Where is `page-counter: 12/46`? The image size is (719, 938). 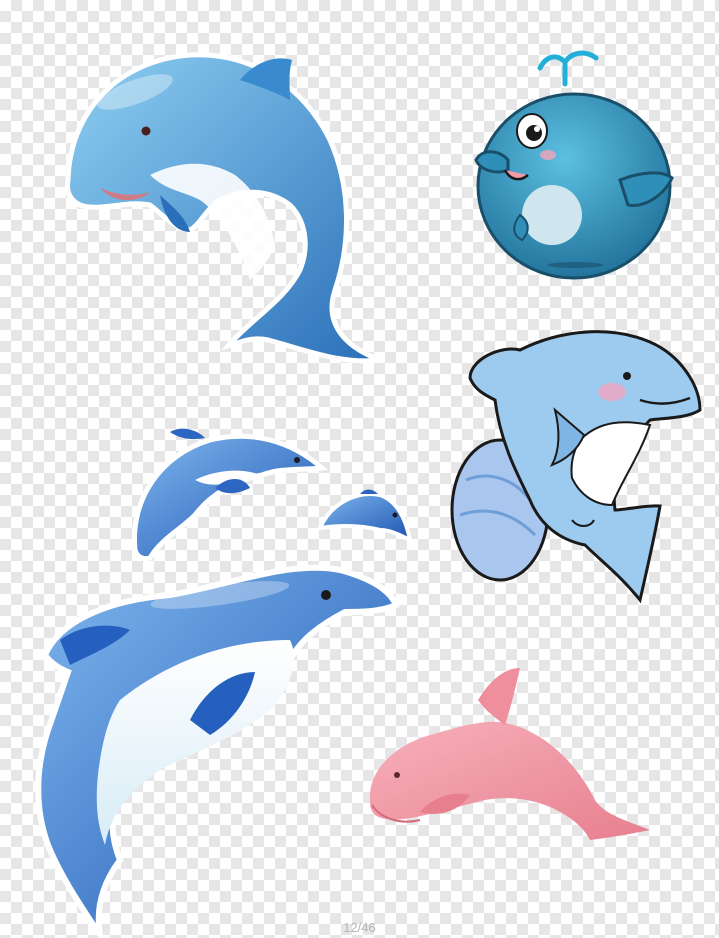 page-counter: 12/46 is located at coordinates (359, 927).